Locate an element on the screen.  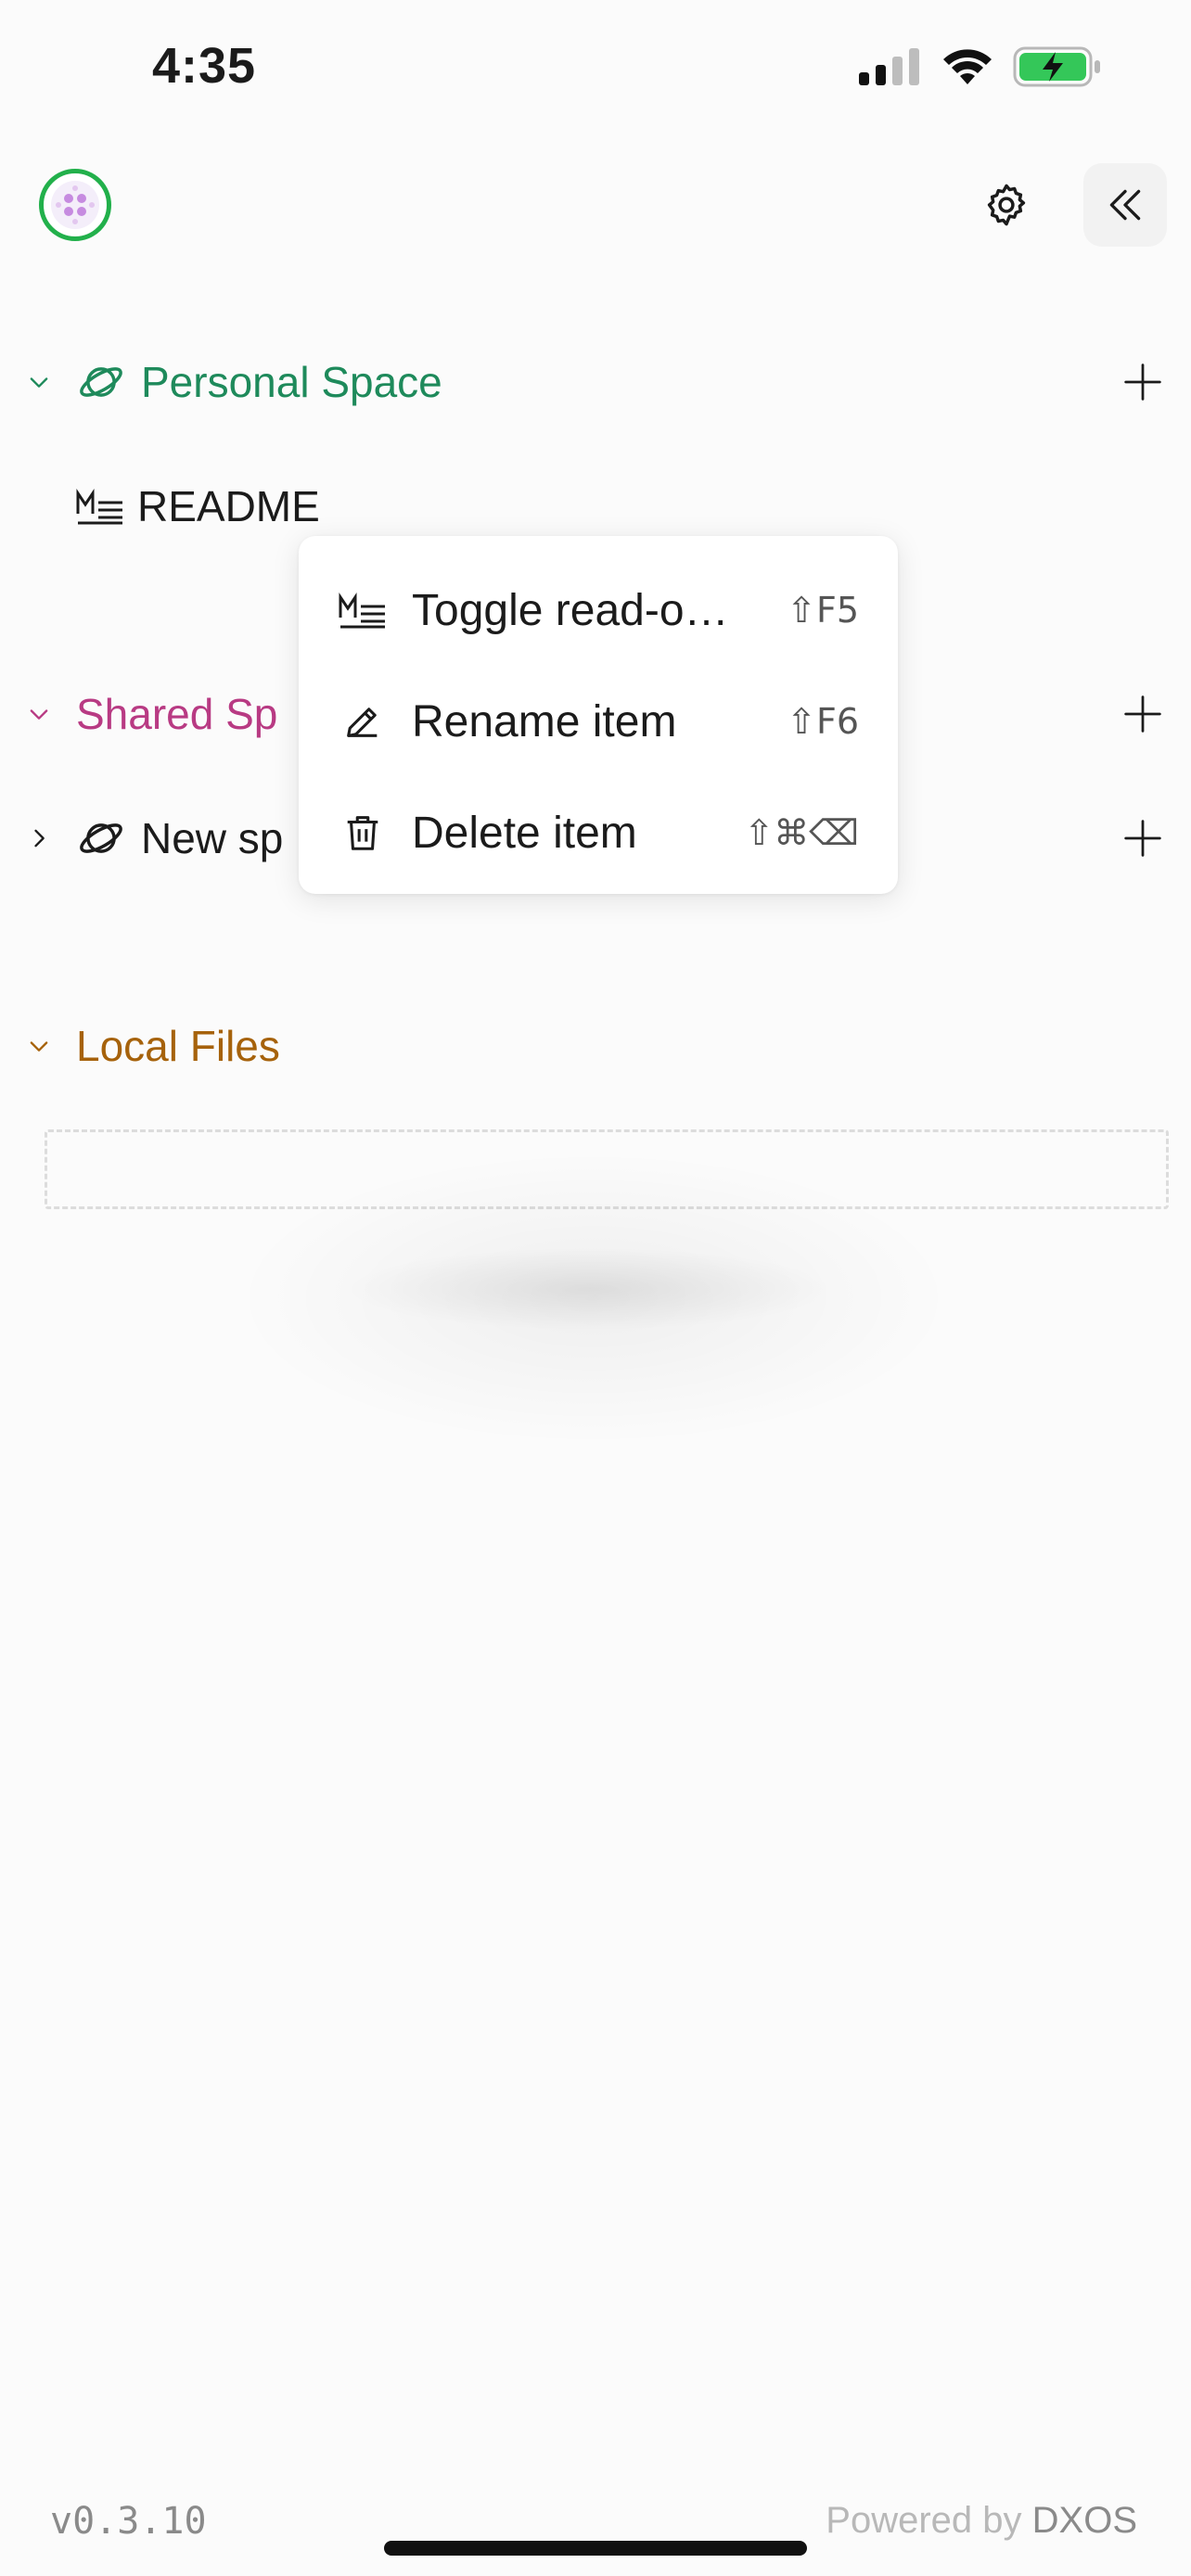
status-icons is located at coordinates (981, 66).